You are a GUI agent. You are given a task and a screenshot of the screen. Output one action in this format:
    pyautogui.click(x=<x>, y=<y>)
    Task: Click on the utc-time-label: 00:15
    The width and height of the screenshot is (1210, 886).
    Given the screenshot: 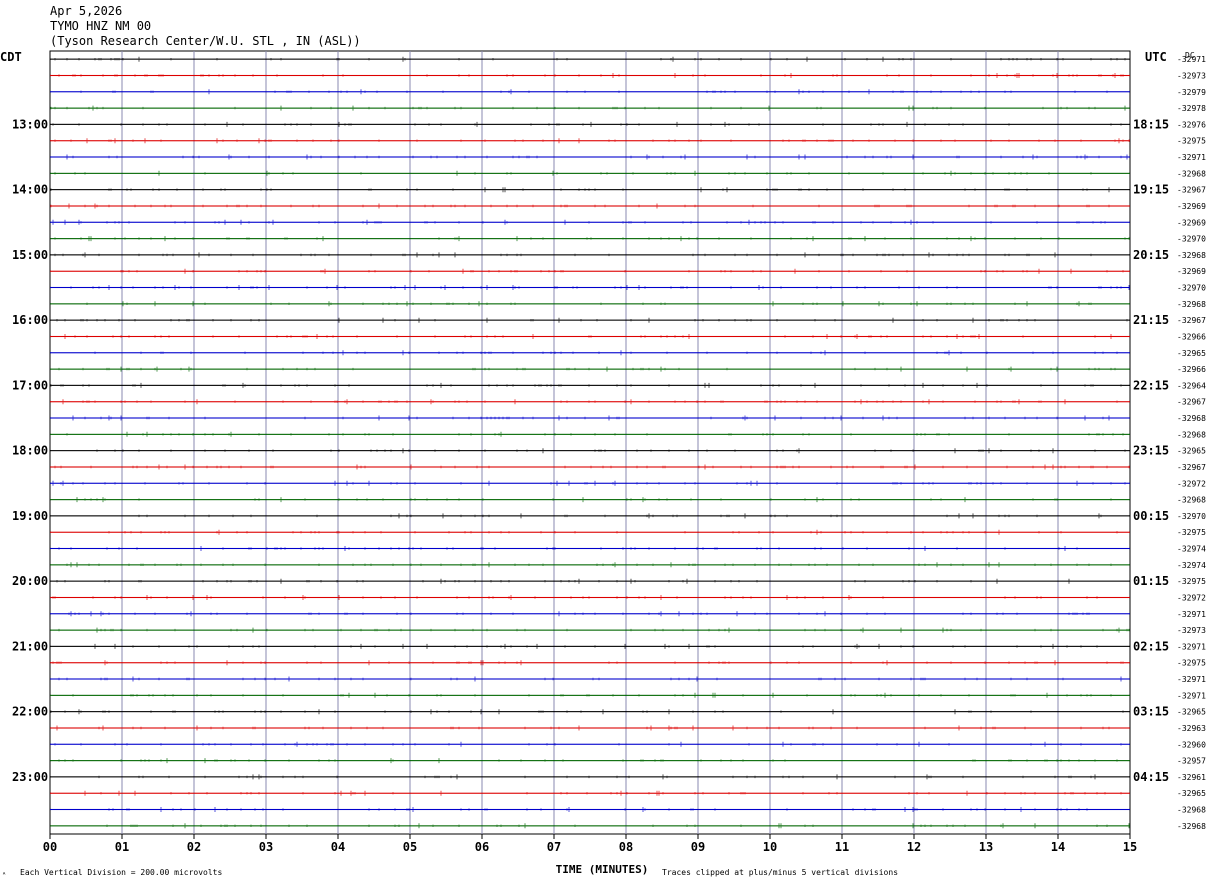 What is the action you would take?
    pyautogui.click(x=1151, y=516)
    